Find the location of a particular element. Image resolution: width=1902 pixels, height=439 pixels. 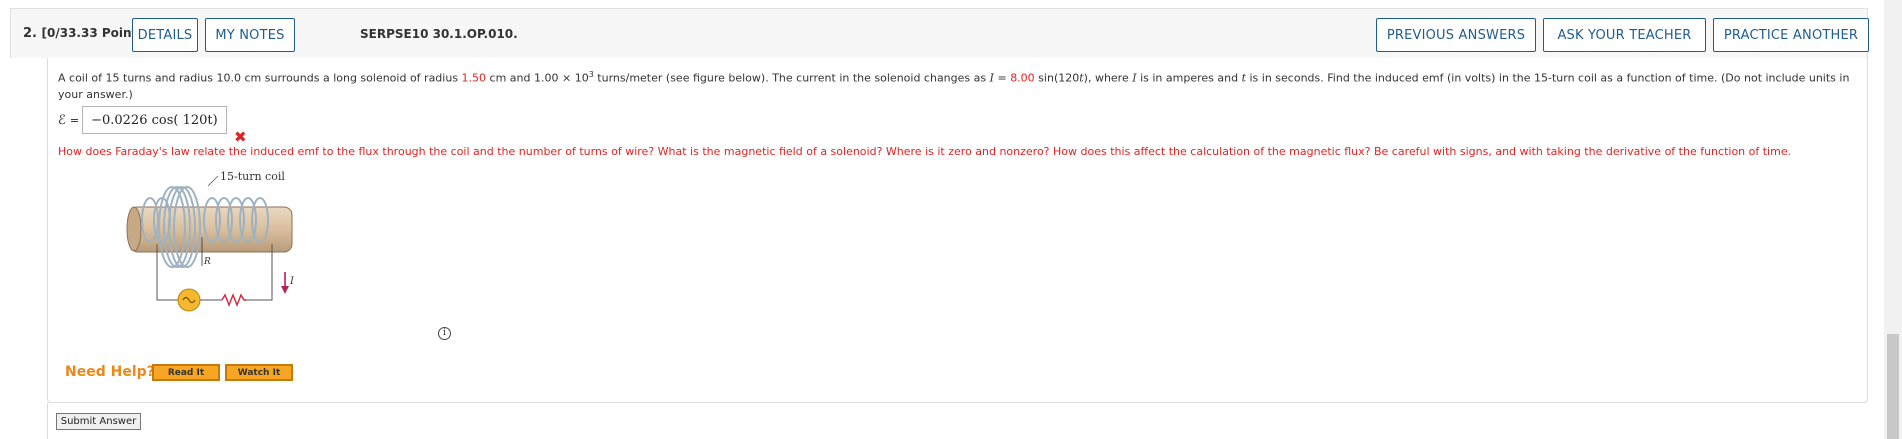

details-button: DETAILS is located at coordinates (165, 35).